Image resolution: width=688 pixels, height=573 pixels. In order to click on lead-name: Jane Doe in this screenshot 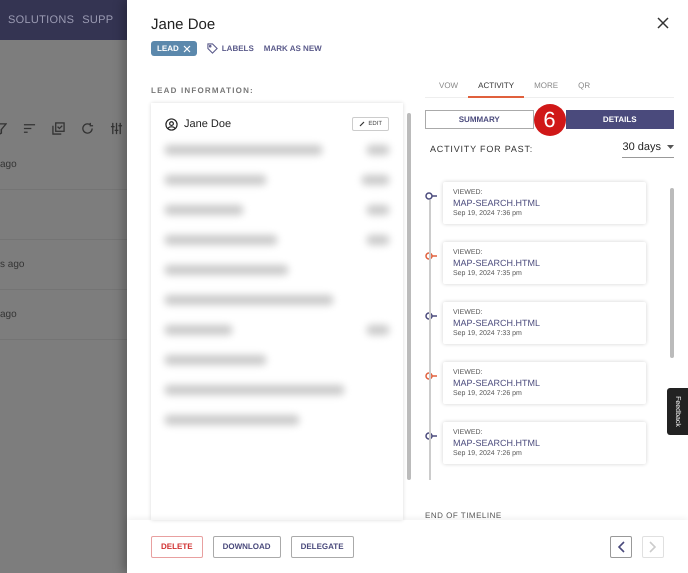, I will do `click(198, 124)`.